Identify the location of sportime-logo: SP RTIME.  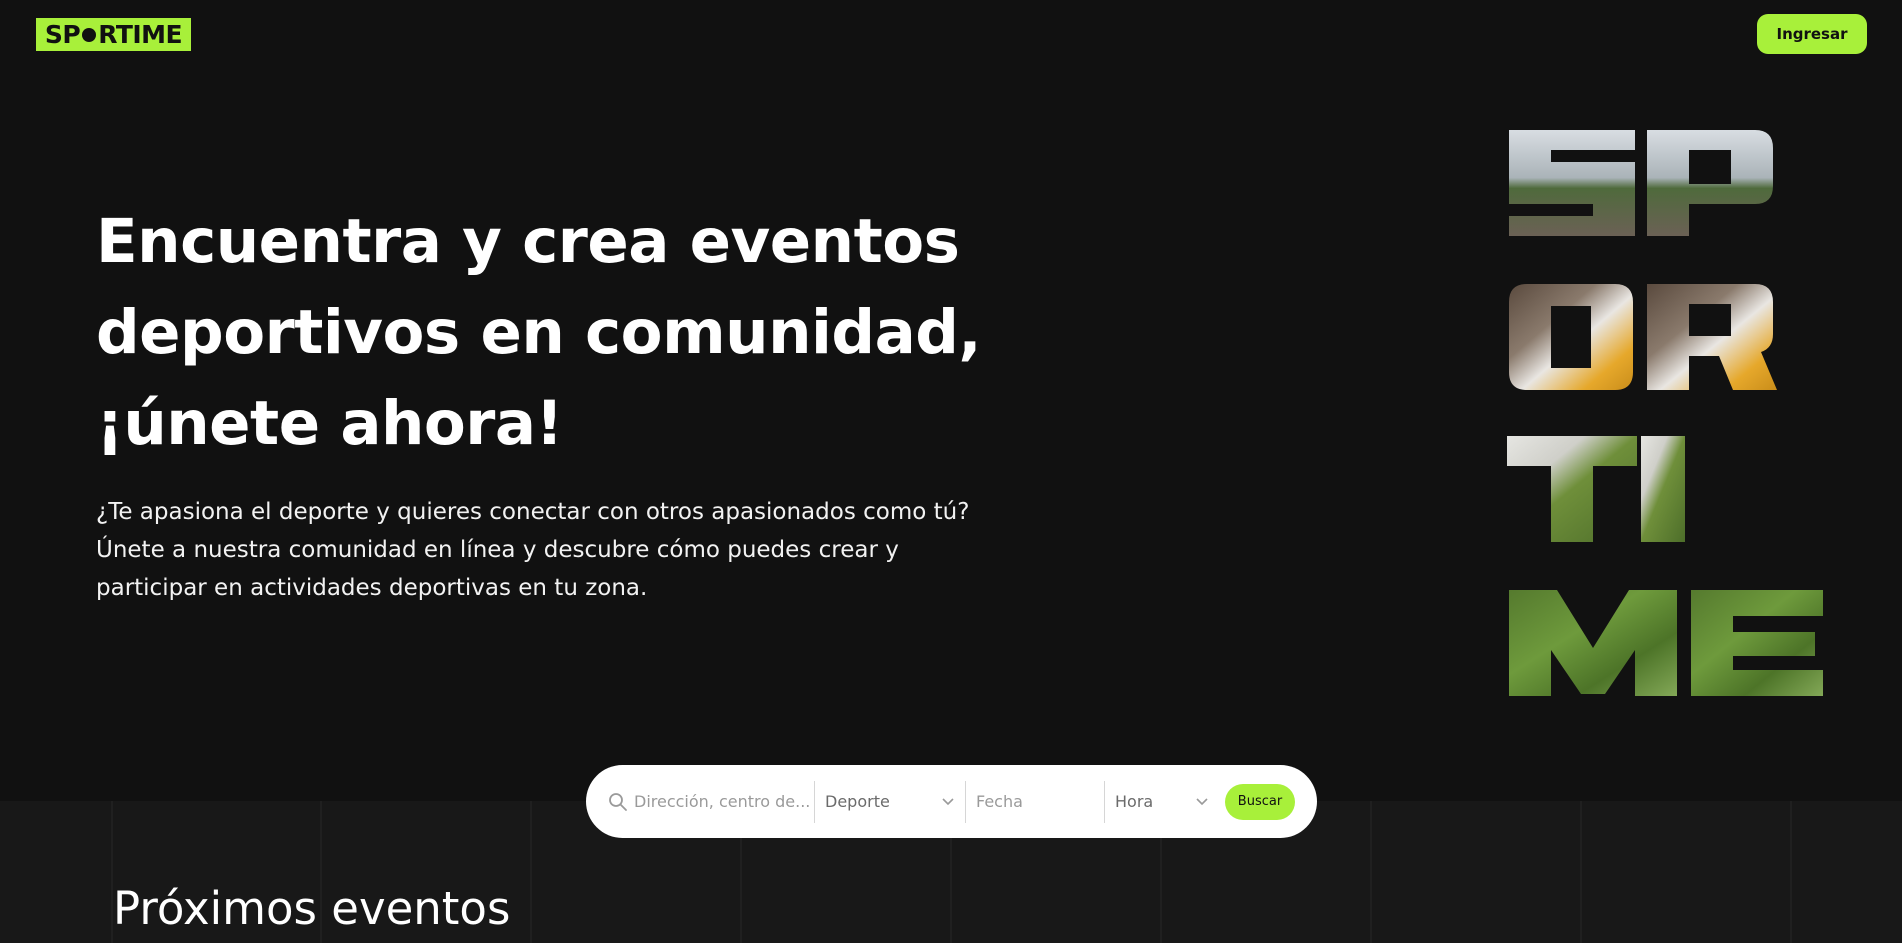
(113, 34).